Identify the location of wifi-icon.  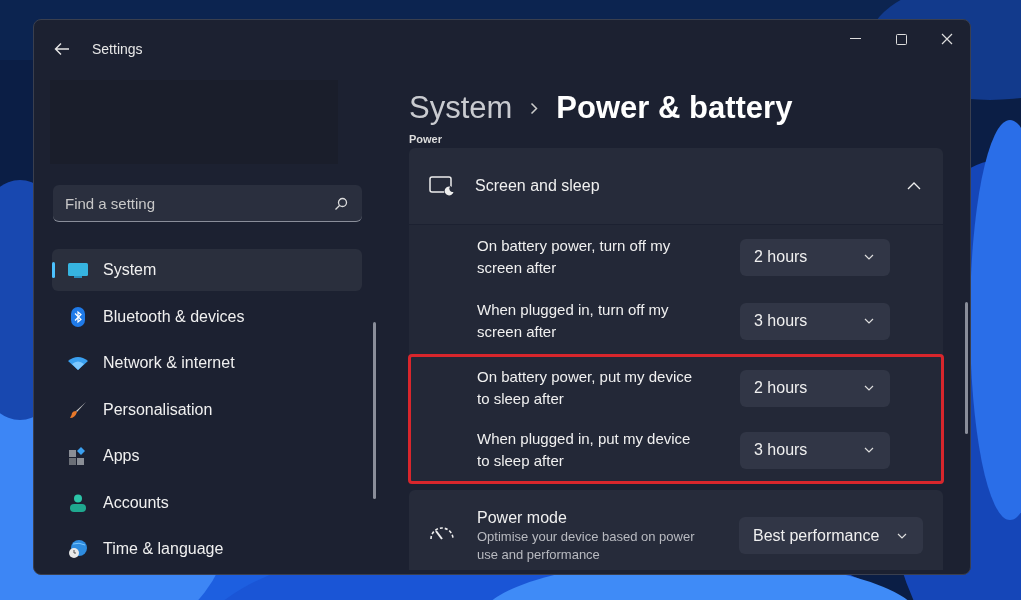
(77, 363).